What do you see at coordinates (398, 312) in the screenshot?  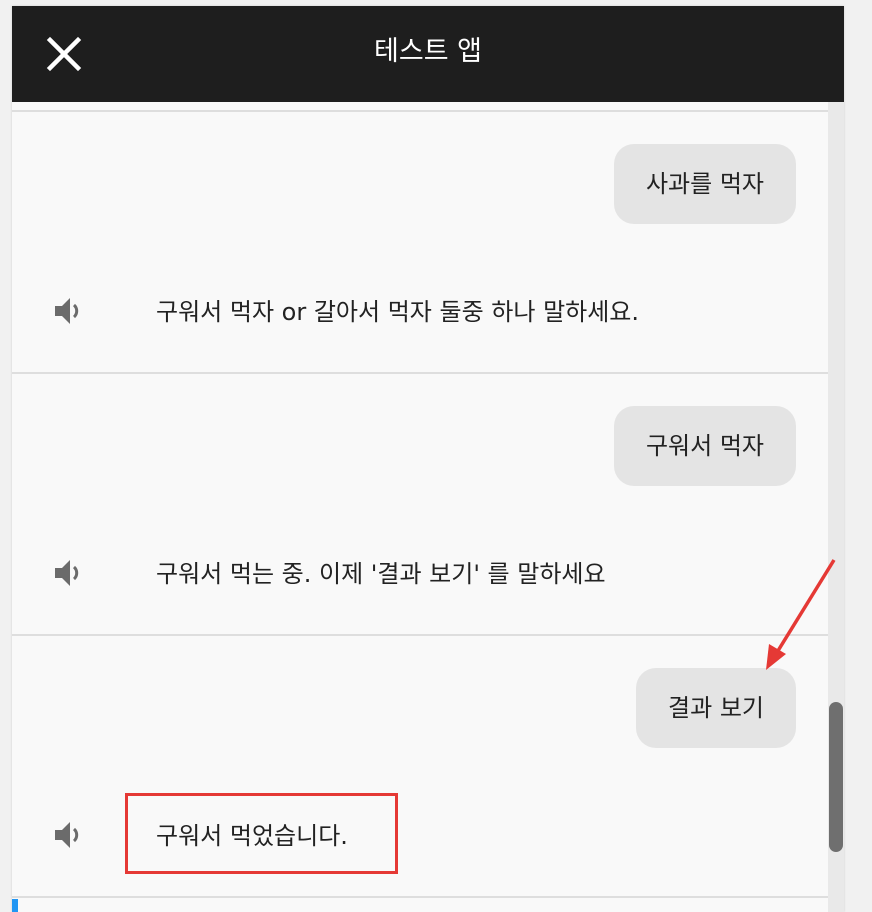 I see `assistant-response-text: 구워서 먹자 or 갈아서 먹자 둘중 하나 말하세요.` at bounding box center [398, 312].